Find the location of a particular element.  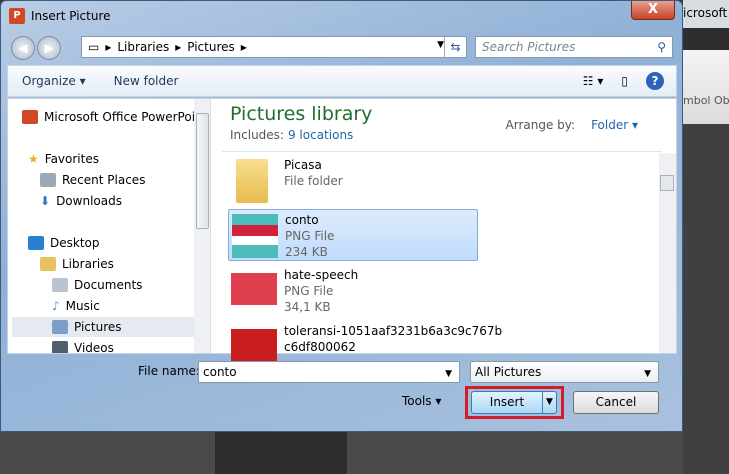

chevron-down-icon: ▼ is located at coordinates (440, 45).